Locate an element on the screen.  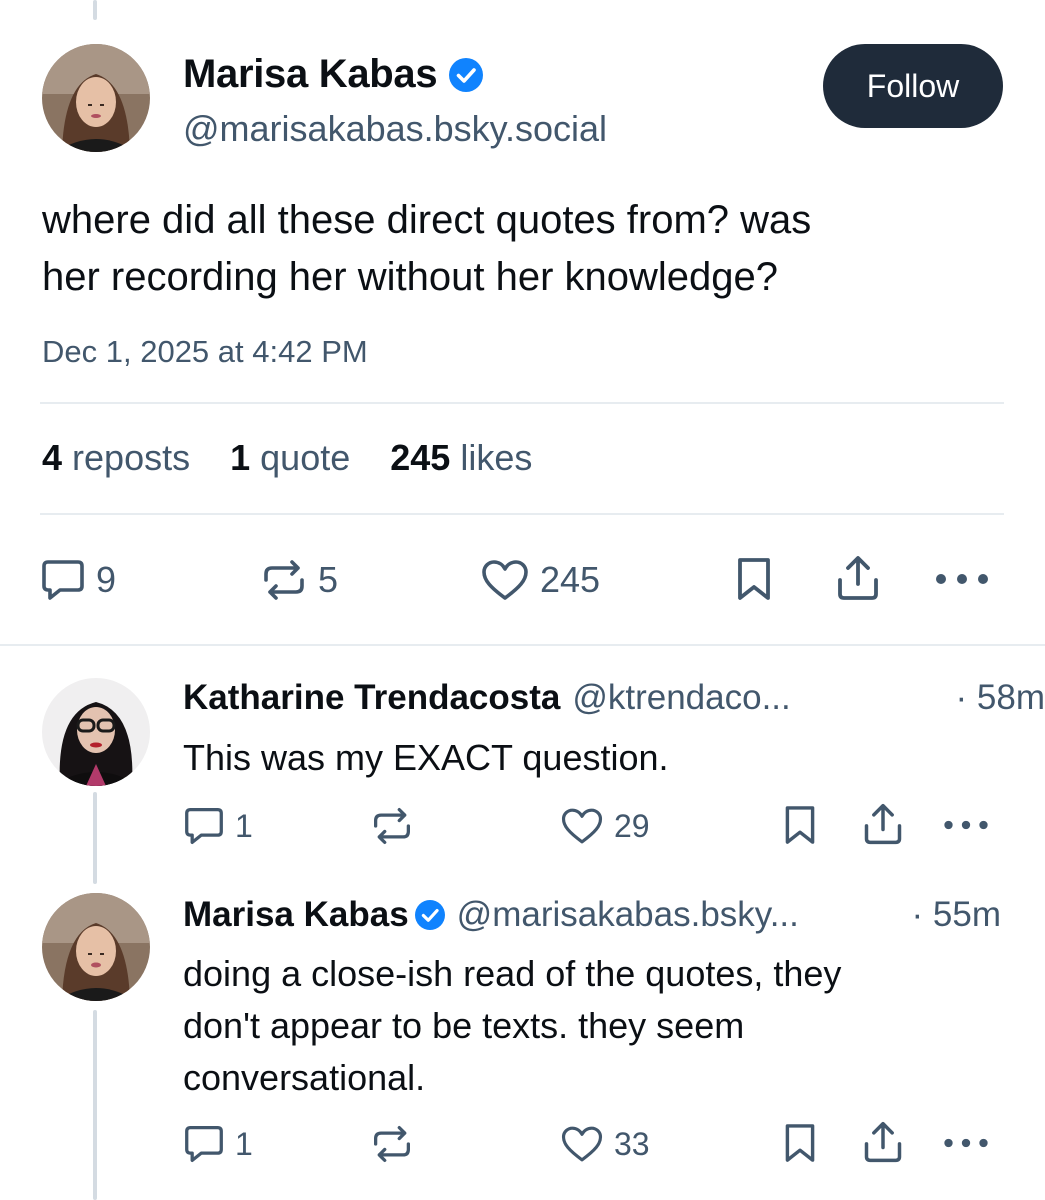
like-button: 29 is located at coordinates (605, 826).